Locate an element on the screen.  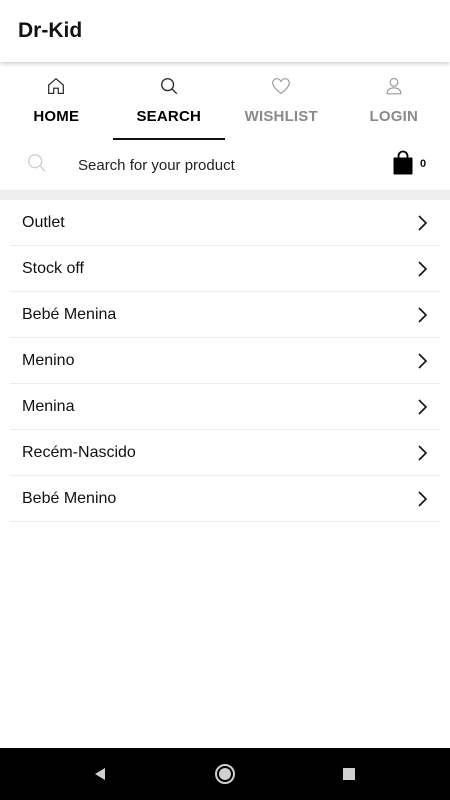
category-item-outlet: Outlet is located at coordinates (225, 223).